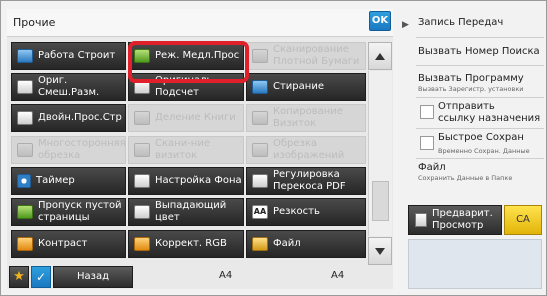 Image resolution: width=547 pixels, height=296 pixels. I want to click on function-button-mixed-size-original: Ориг. Смеш.Разм., so click(68, 87).